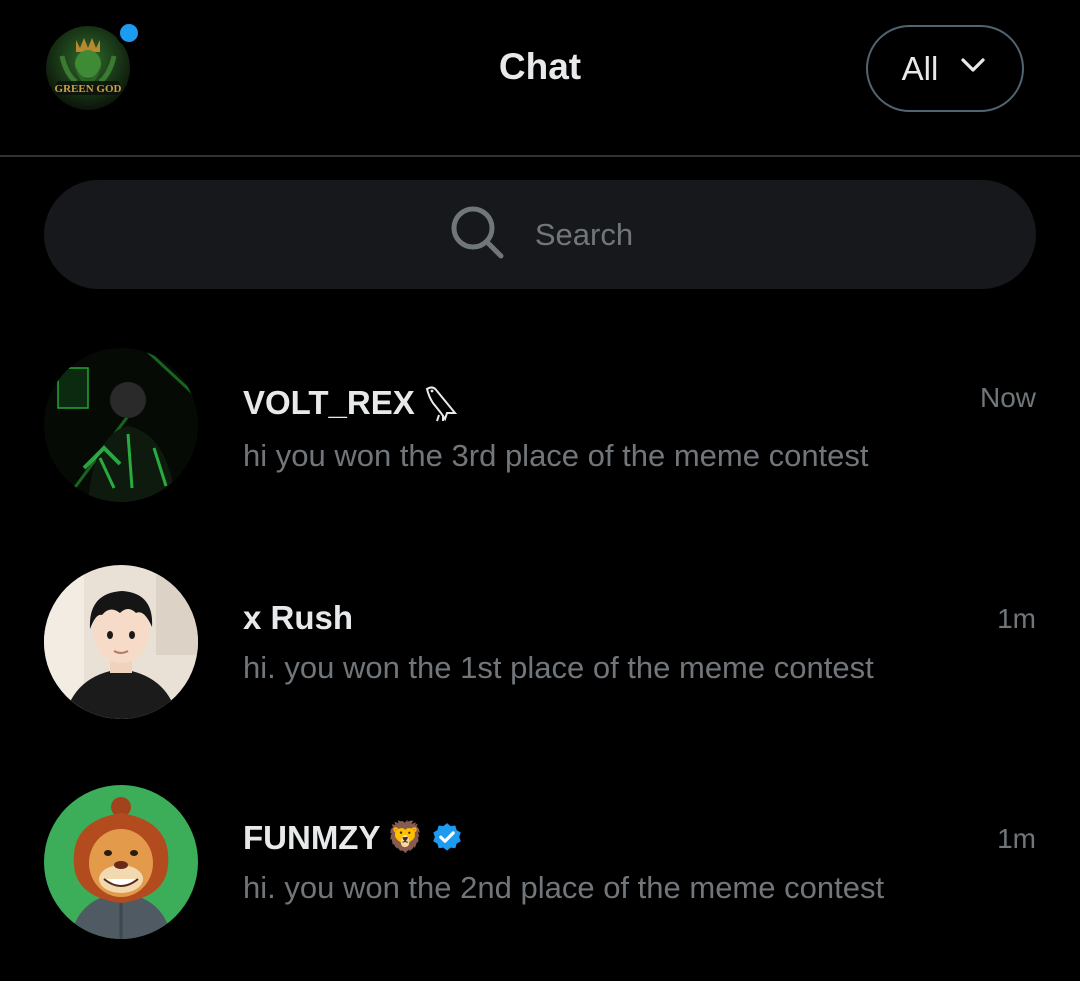 The width and height of the screenshot is (1080, 981). I want to click on chat-name-row: VOLT_REX, so click(351, 403).